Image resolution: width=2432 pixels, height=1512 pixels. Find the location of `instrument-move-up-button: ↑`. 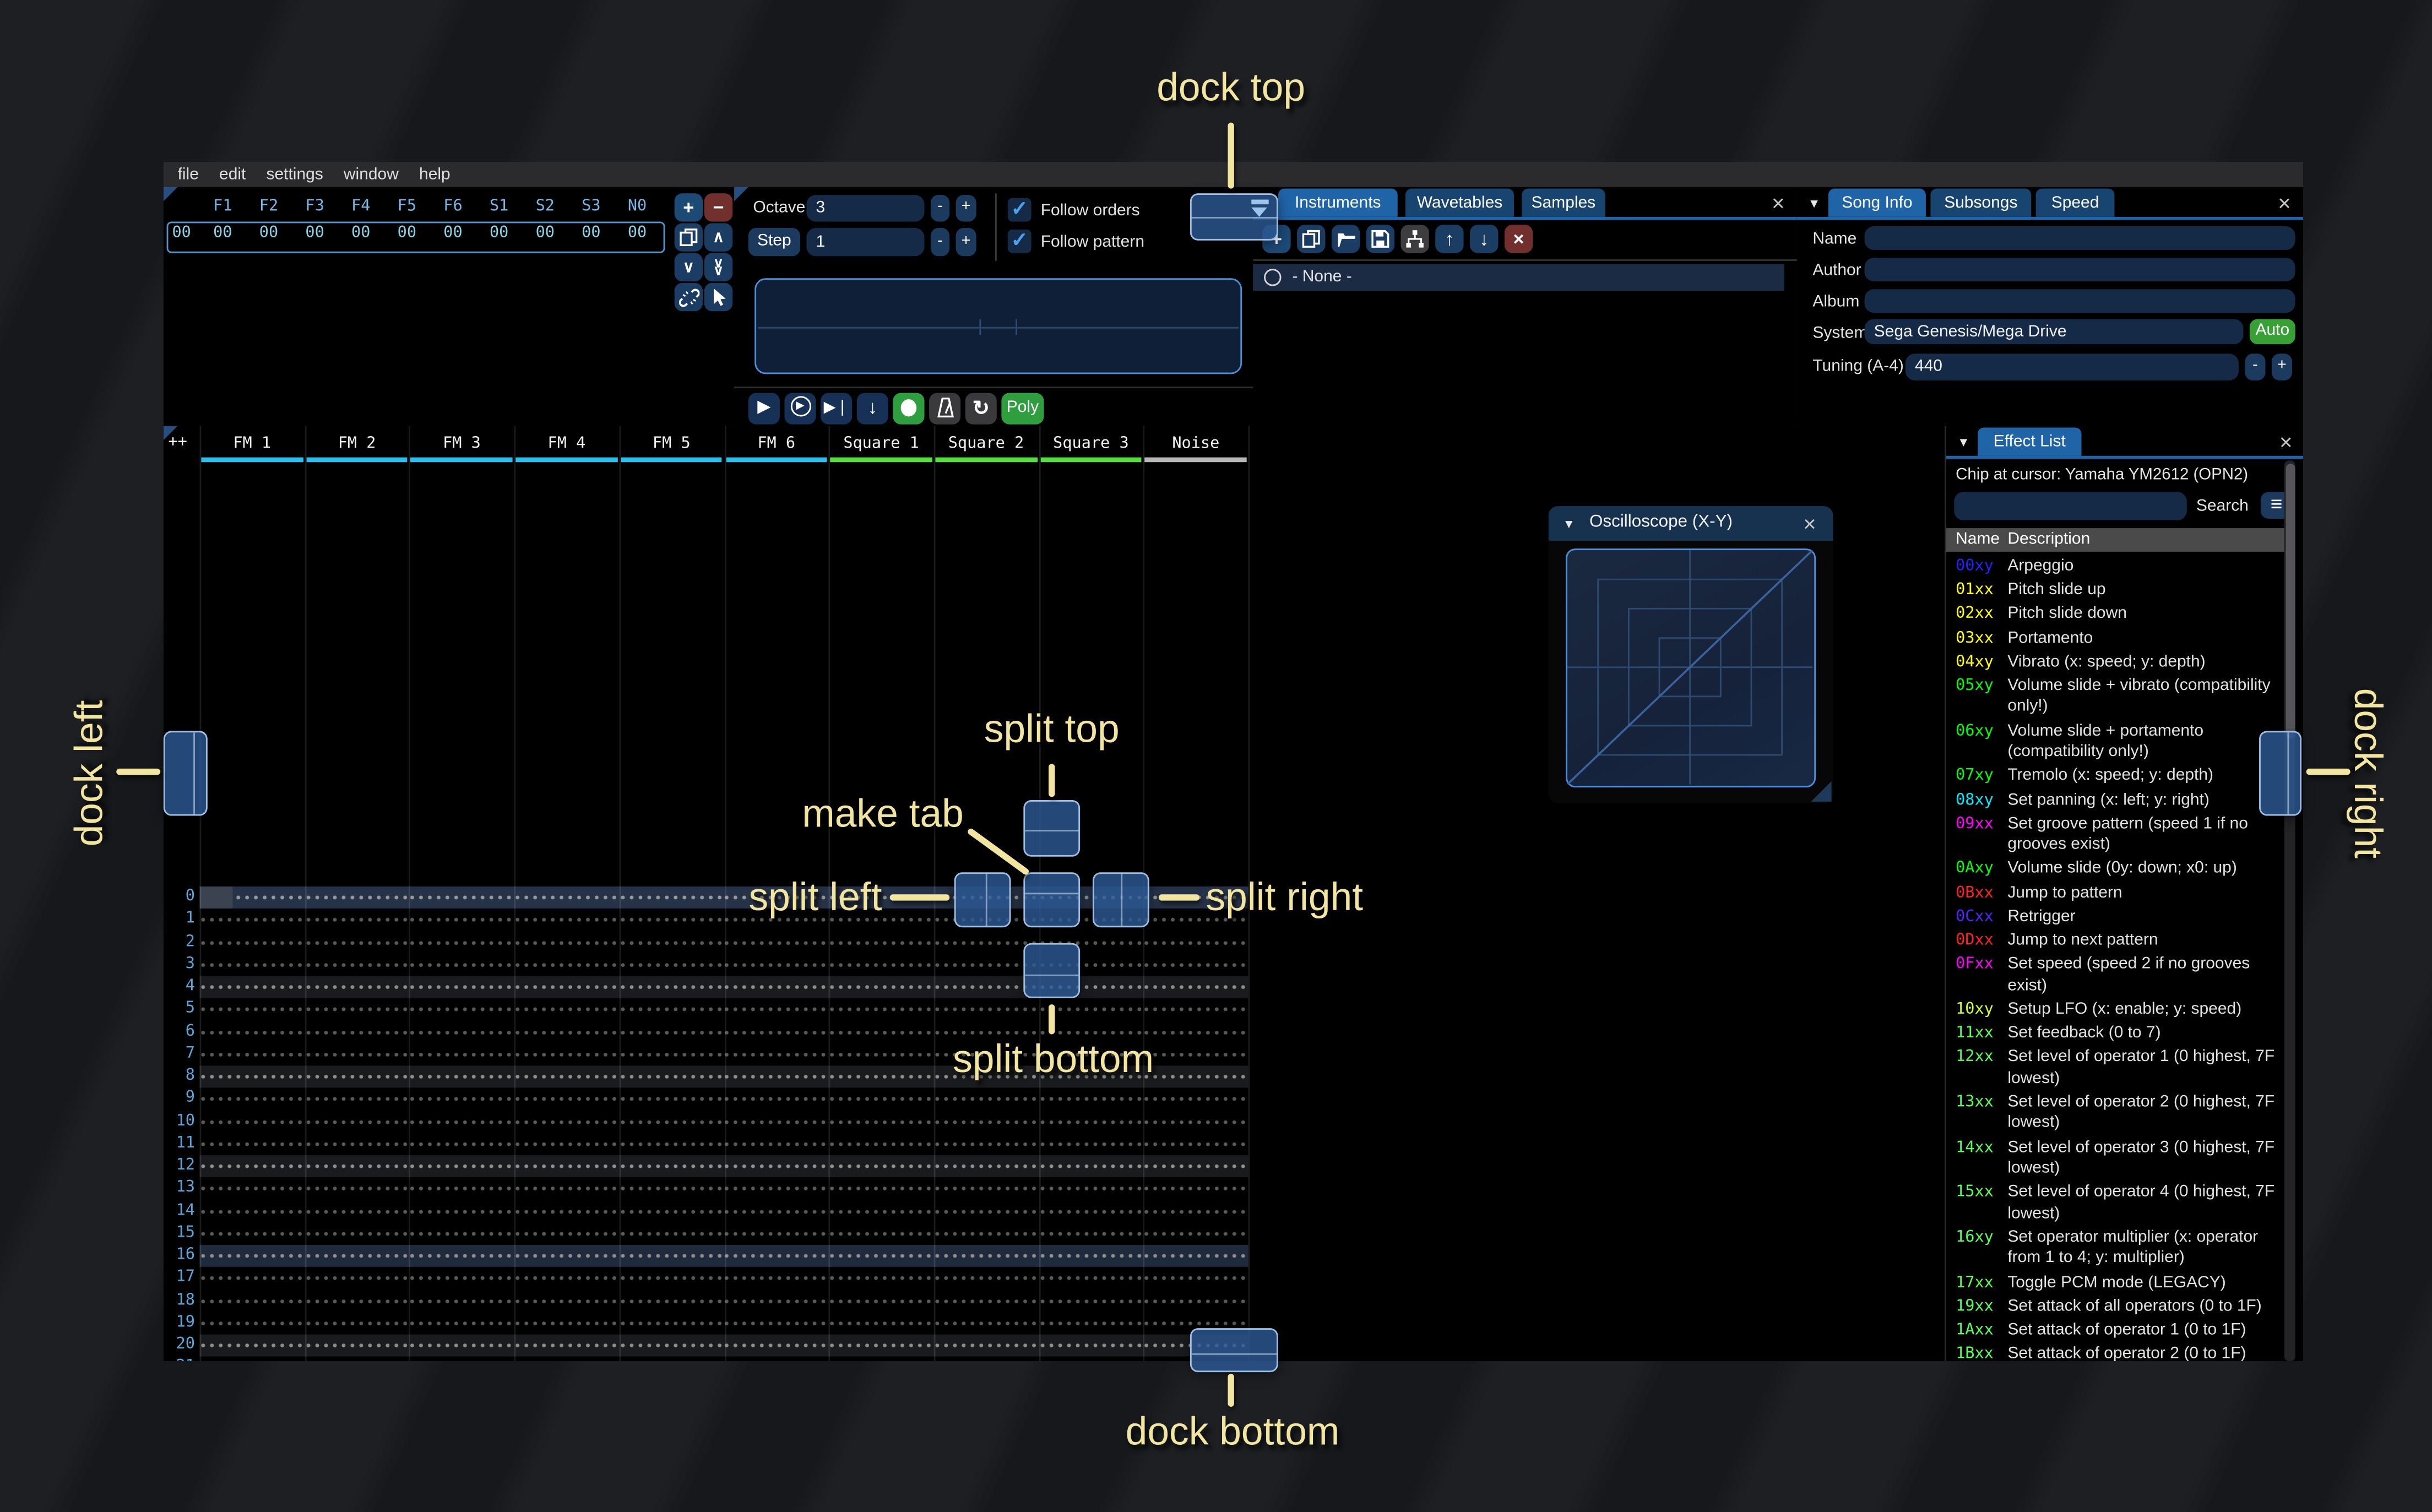

instrument-move-up-button: ↑ is located at coordinates (1450, 239).